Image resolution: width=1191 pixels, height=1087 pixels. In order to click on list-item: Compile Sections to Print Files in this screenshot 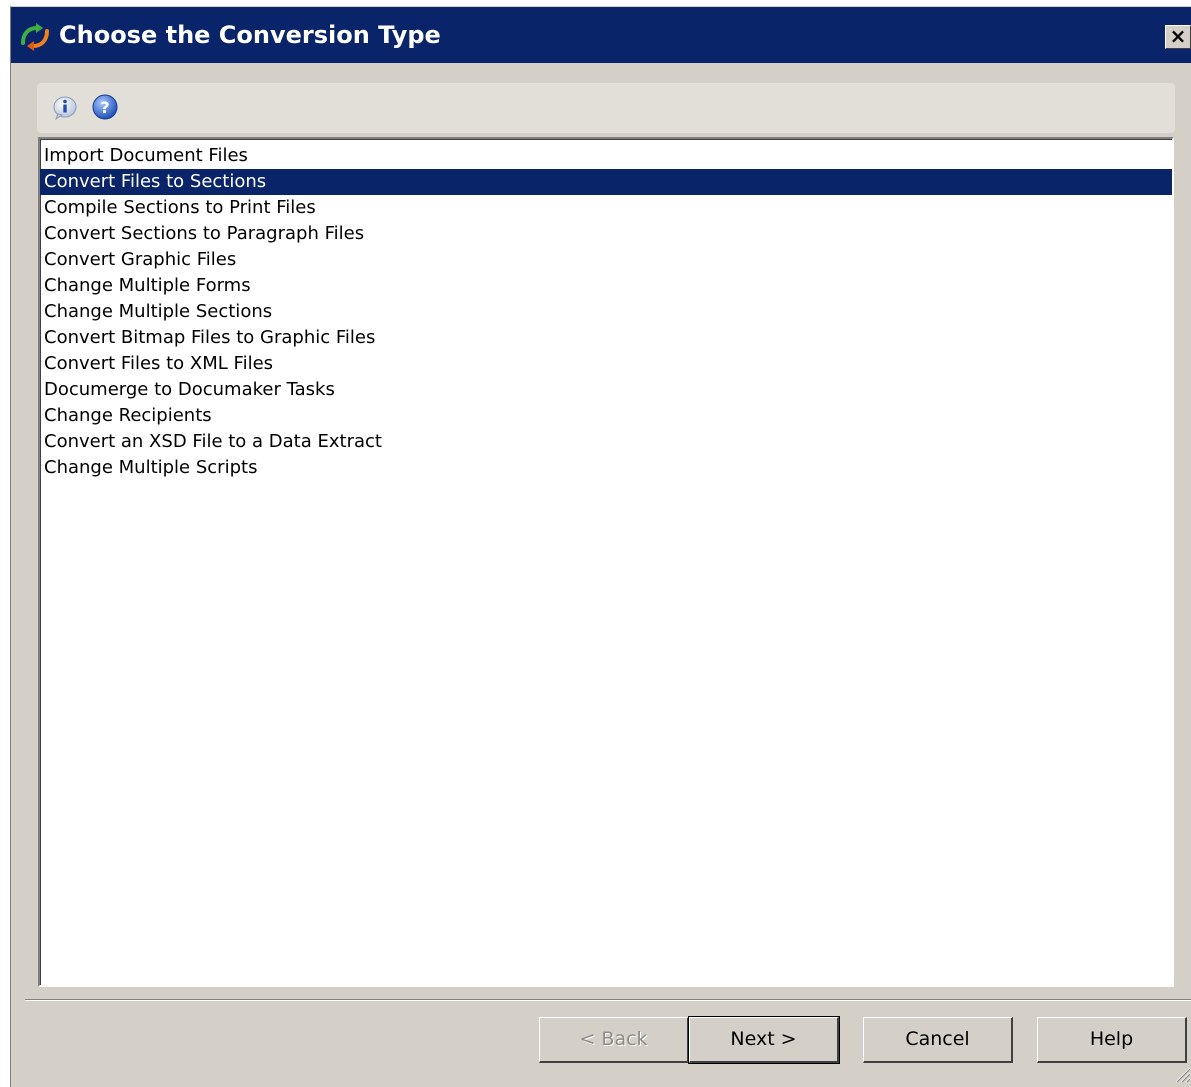, I will do `click(606, 208)`.